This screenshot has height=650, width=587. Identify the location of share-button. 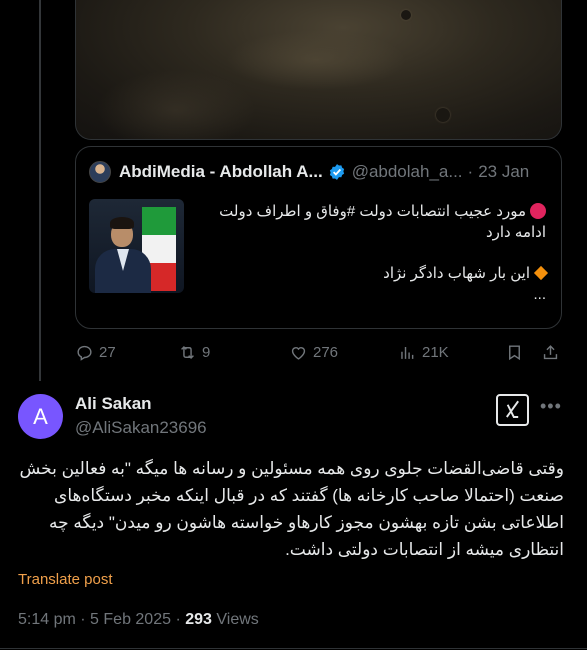
(553, 352).